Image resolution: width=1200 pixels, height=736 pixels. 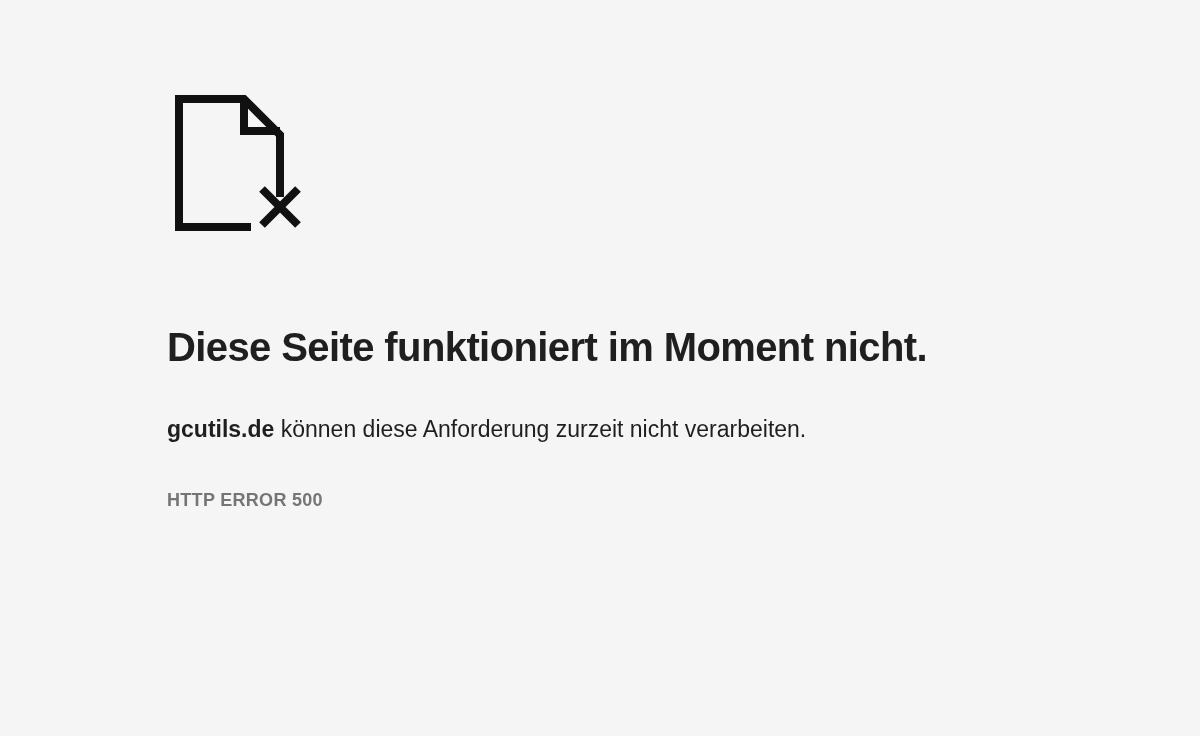 What do you see at coordinates (487, 429) in the screenshot?
I see `error-message: gcutils.de können diese Anforderung zurzeit nicht verarbeiten.` at bounding box center [487, 429].